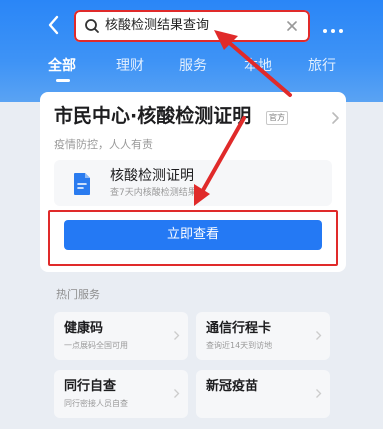 This screenshot has width=383, height=429. Describe the element at coordinates (78, 294) in the screenshot. I see `hot-services-heading: 热门服务` at that location.